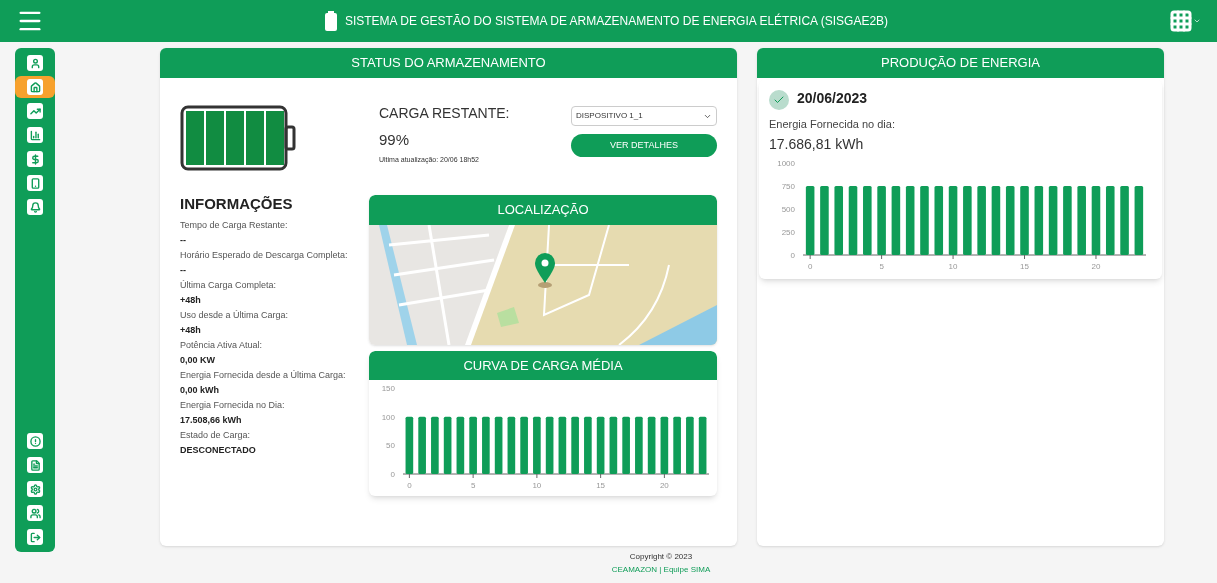 This screenshot has height=583, width=1217. I want to click on production-date: 20/06/2023, so click(832, 98).